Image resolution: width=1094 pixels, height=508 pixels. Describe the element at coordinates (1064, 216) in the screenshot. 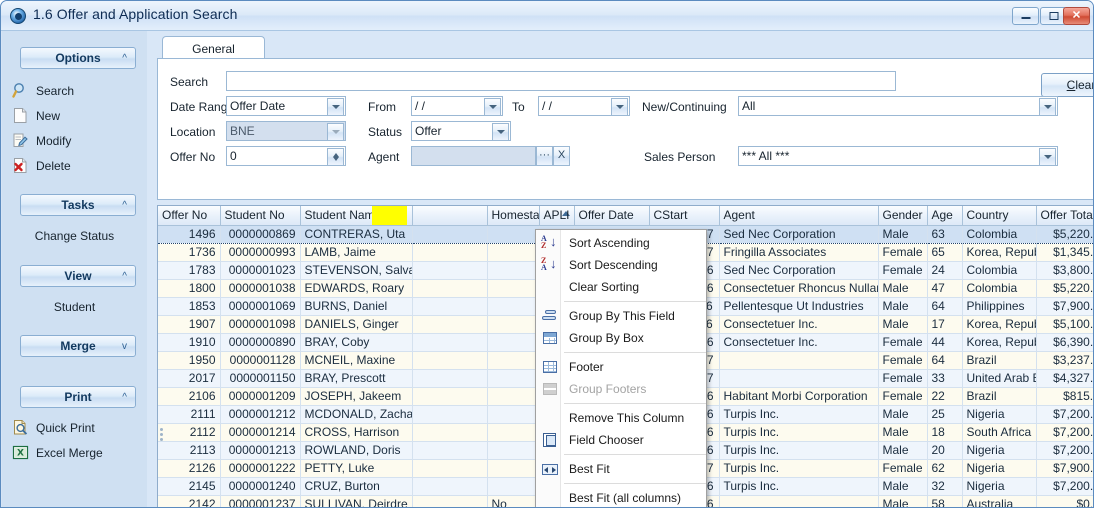

I see `column-header-offer_total: Offer Total` at that location.